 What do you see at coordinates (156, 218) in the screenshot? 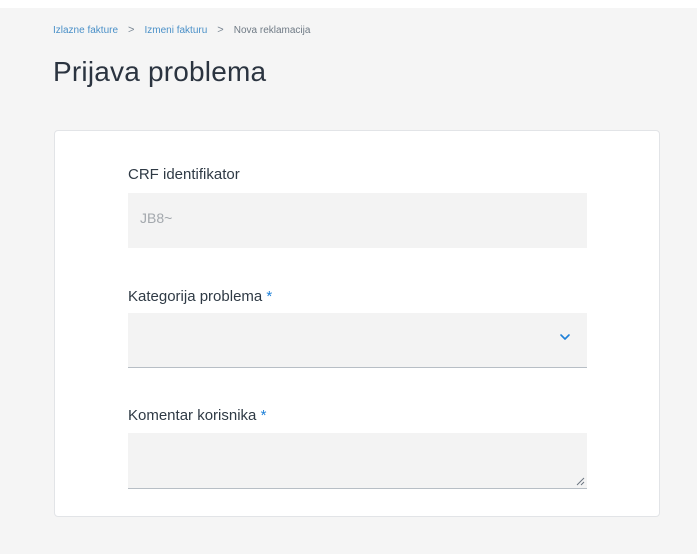
I see `crf-identifier-value: JB8~` at bounding box center [156, 218].